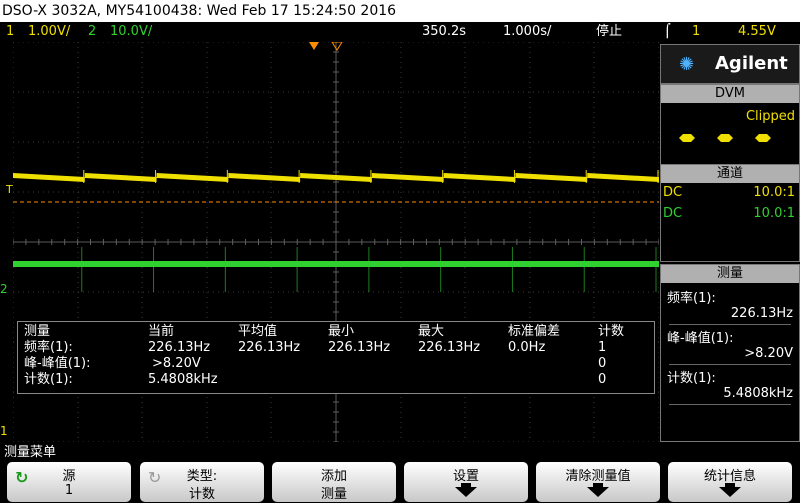 This screenshot has width=800, height=503. Describe the element at coordinates (729, 476) in the screenshot. I see `softkey-label: 统计信息` at that location.